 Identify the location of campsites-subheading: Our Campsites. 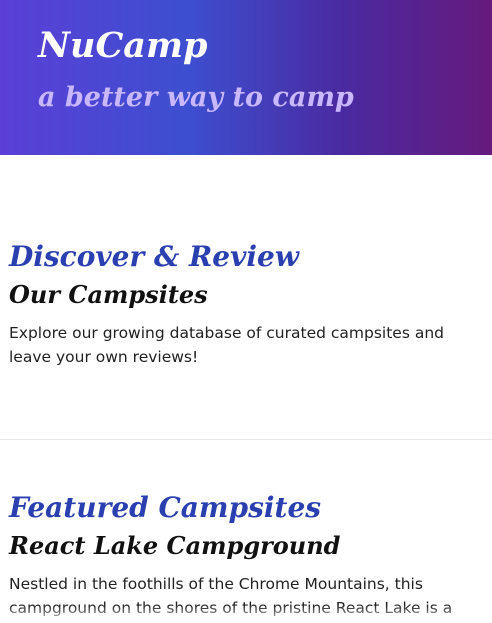
(108, 294).